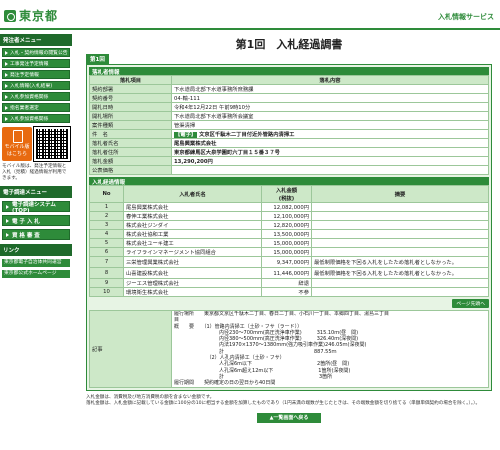 Image resolution: width=500 pixels, height=450 pixels. Describe the element at coordinates (289, 417) in the screenshot. I see `back-to-list-button: ▲一覧画面へ戻る` at that location.